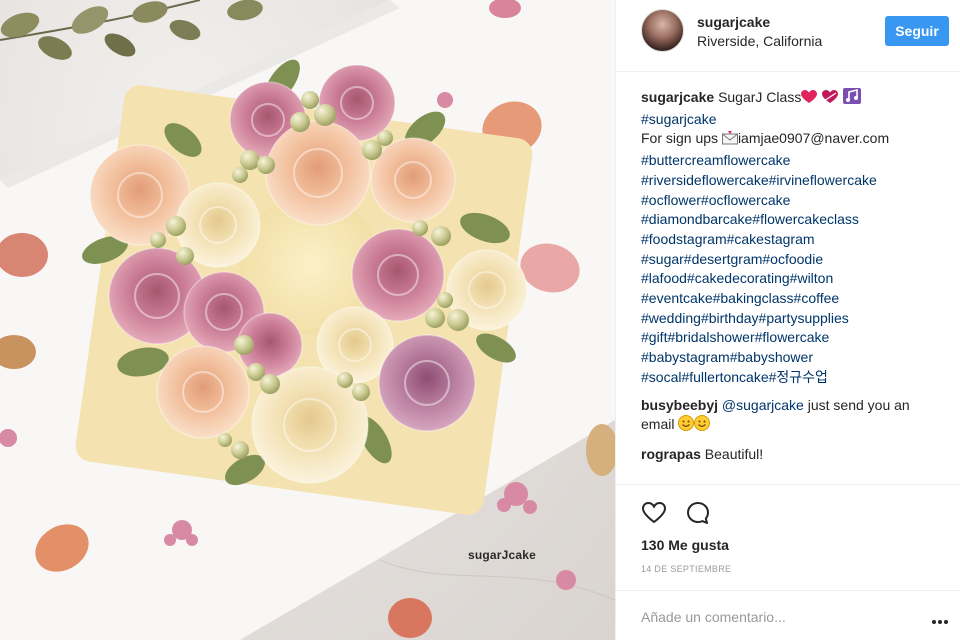 The height and width of the screenshot is (640, 960). Describe the element at coordinates (796, 299) in the screenshot. I see `hashtag-line: #eventcake#bakingclass#coffee` at that location.